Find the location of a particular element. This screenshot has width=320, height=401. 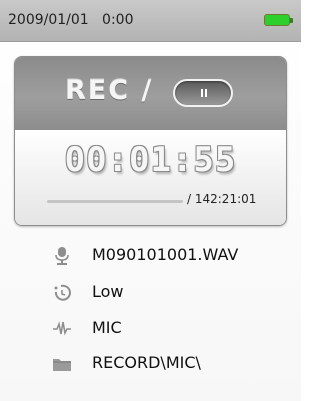

info-row-quality: Low is located at coordinates (150, 292).